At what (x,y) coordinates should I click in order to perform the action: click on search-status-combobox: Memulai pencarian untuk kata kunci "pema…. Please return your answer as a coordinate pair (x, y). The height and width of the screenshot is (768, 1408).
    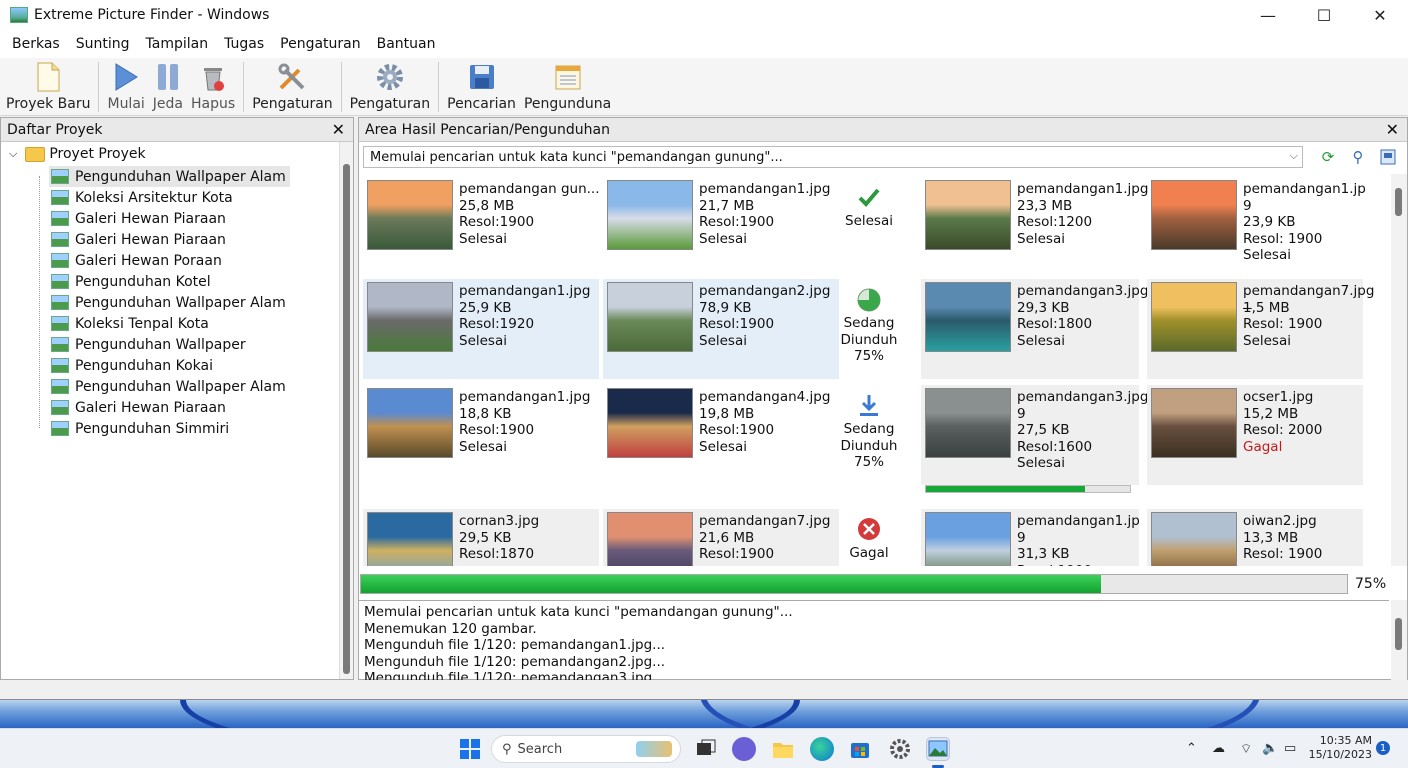
    Looking at the image, I should click on (833, 157).